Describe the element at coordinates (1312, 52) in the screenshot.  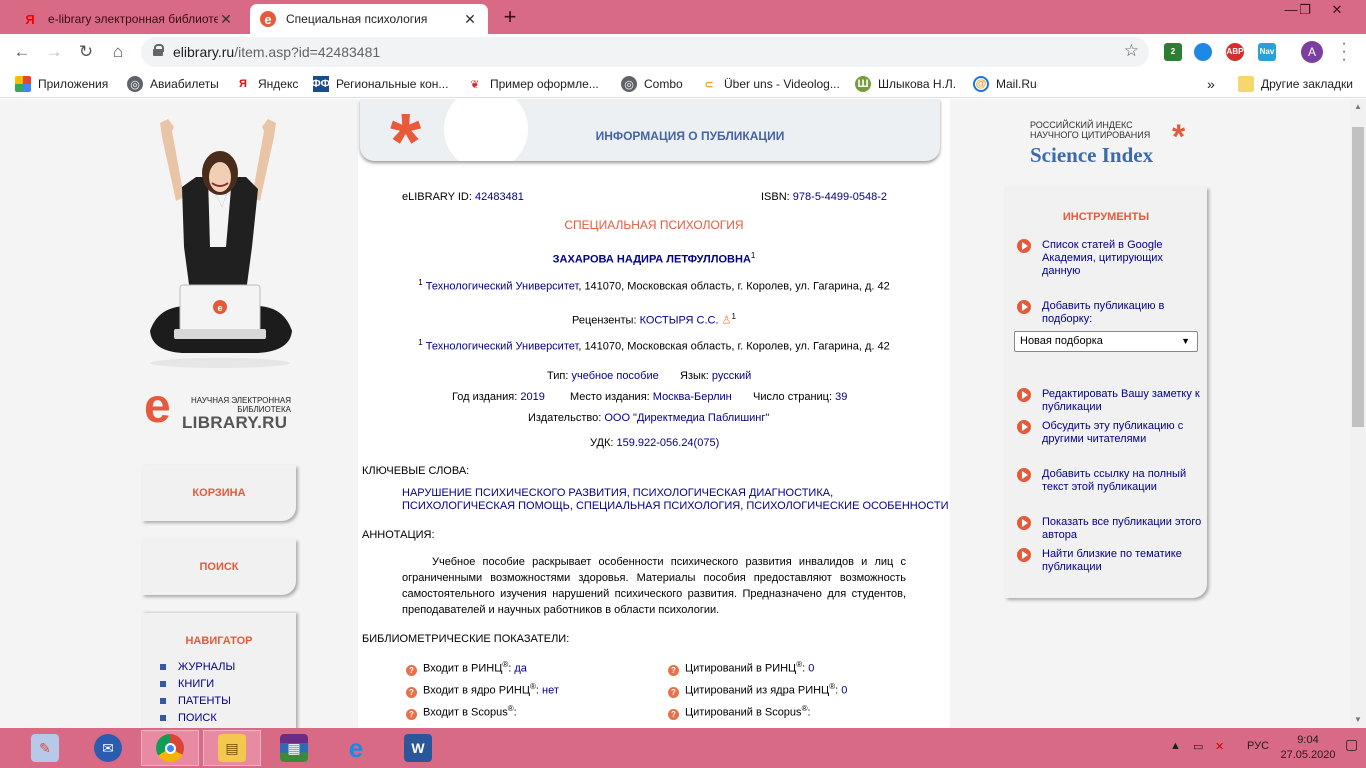
I see `profile-avatar: A` at that location.